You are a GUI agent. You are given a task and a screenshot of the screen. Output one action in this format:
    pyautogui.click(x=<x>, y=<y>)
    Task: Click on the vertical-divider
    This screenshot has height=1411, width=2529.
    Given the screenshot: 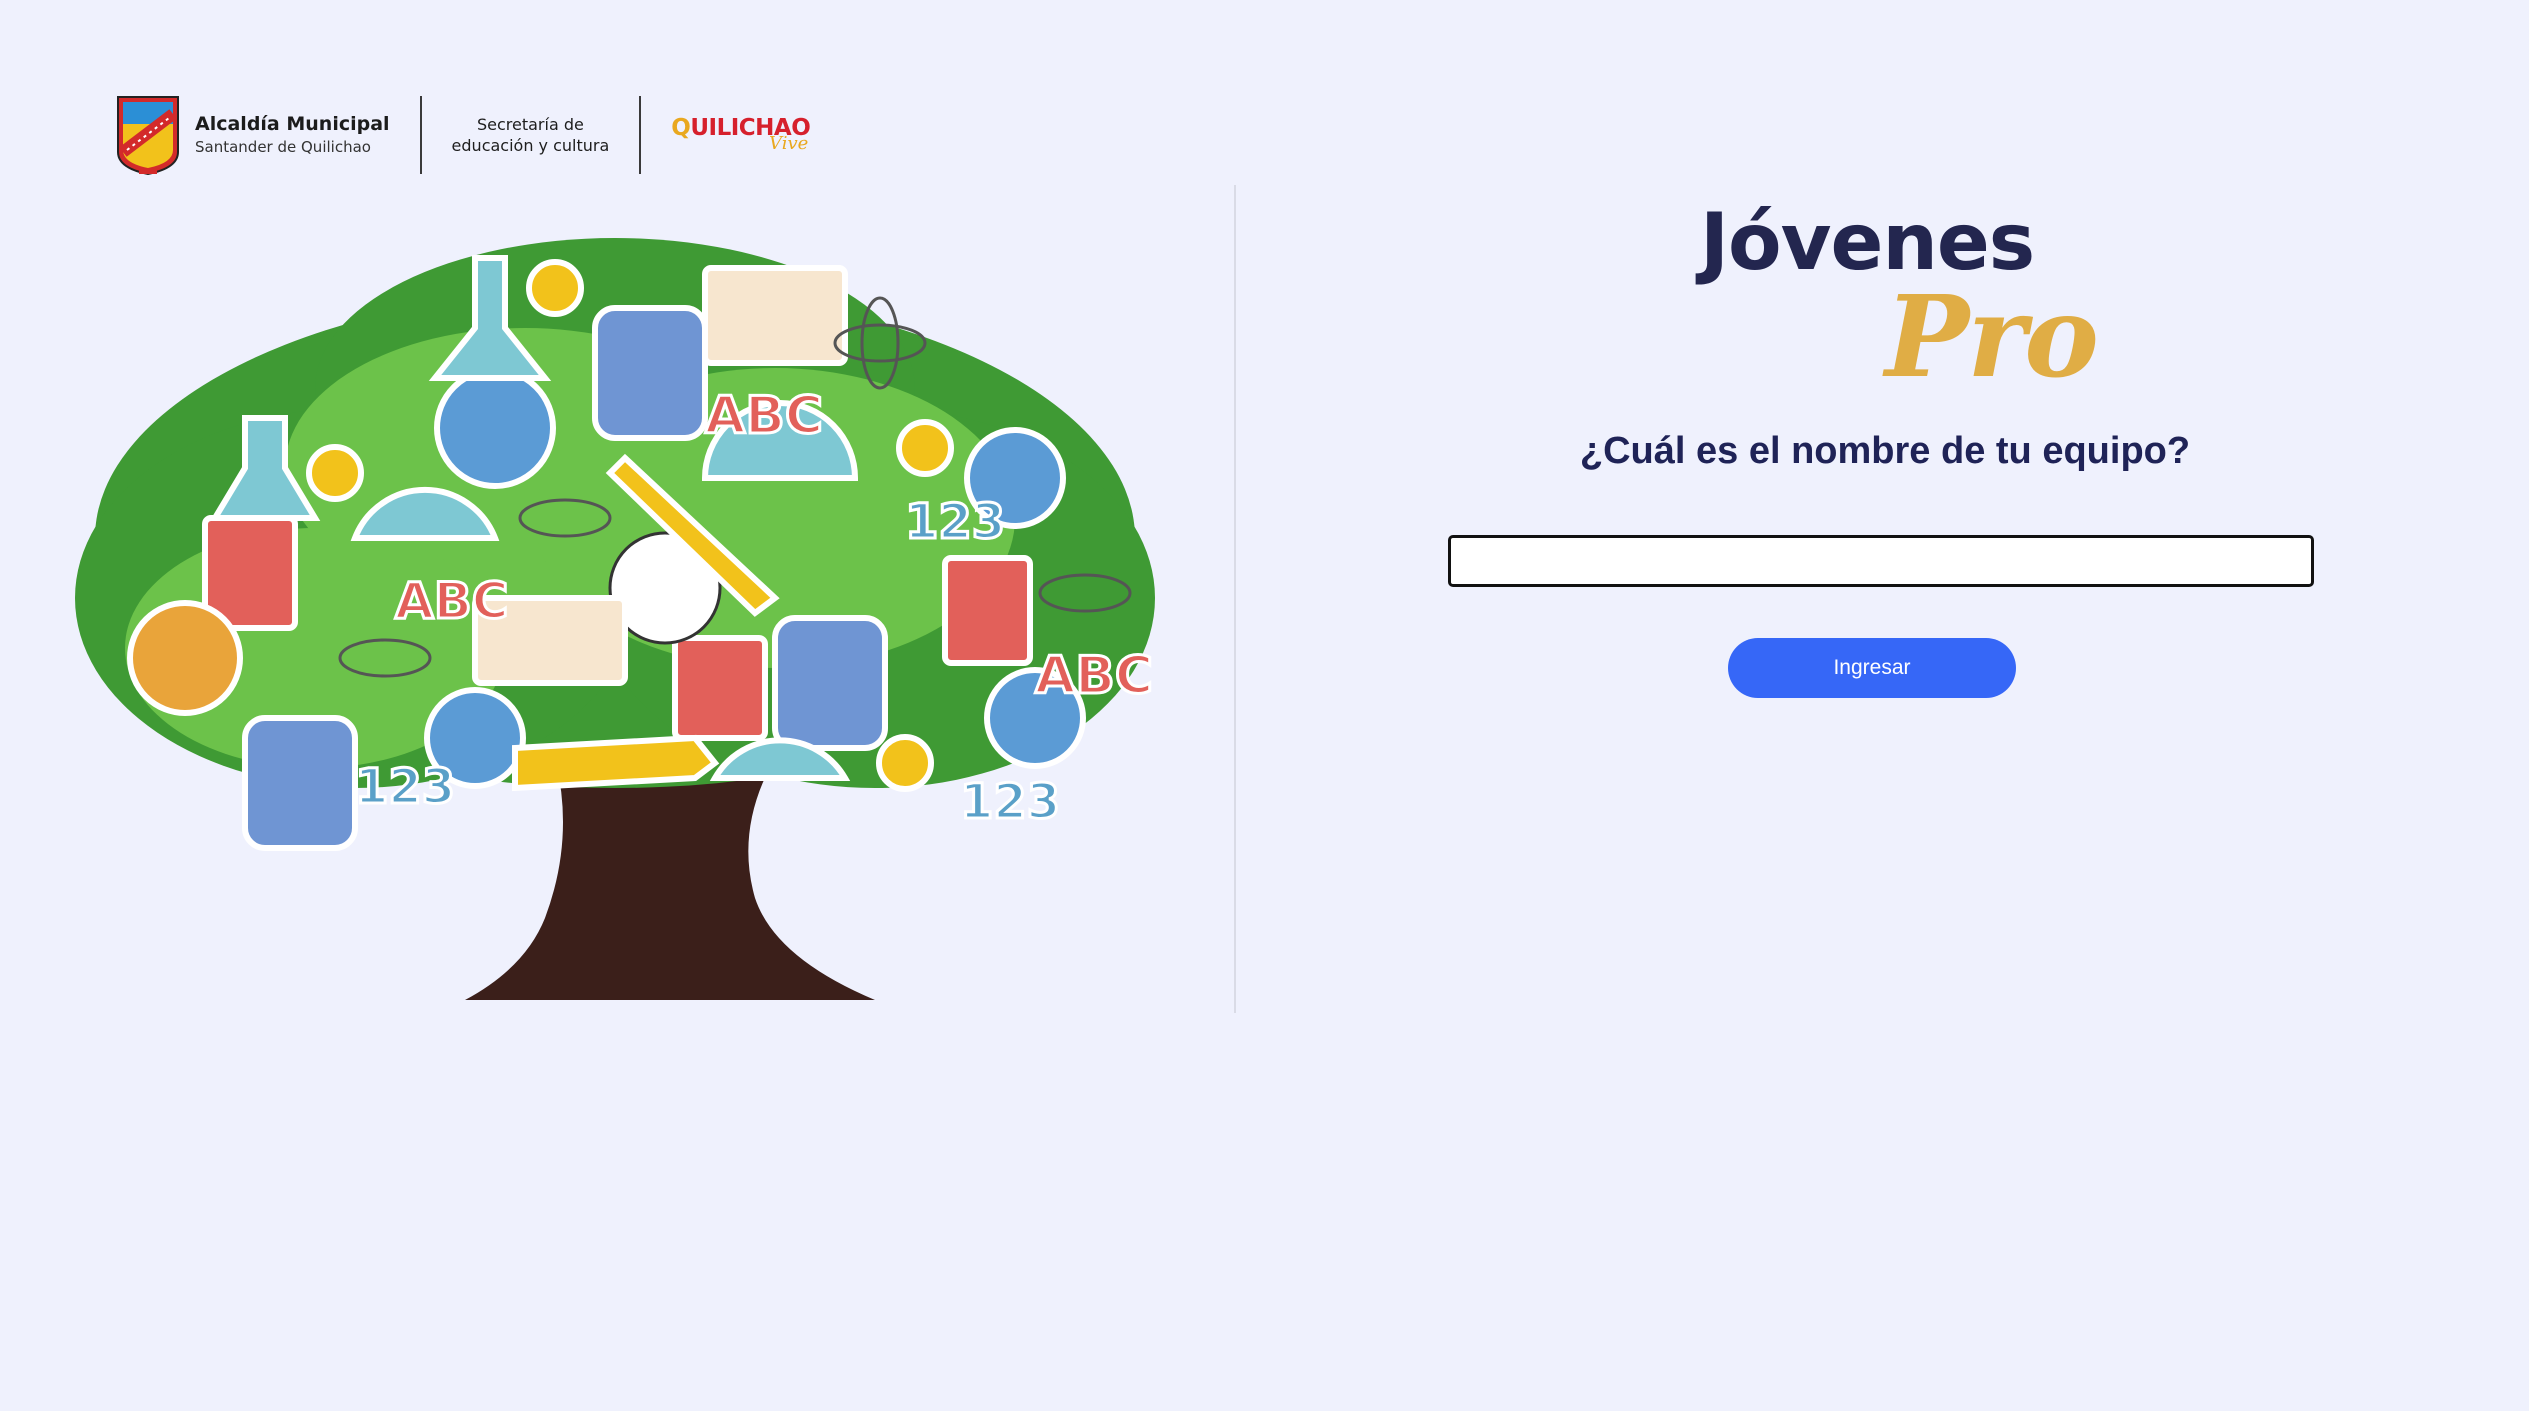 What is the action you would take?
    pyautogui.click(x=1235, y=599)
    